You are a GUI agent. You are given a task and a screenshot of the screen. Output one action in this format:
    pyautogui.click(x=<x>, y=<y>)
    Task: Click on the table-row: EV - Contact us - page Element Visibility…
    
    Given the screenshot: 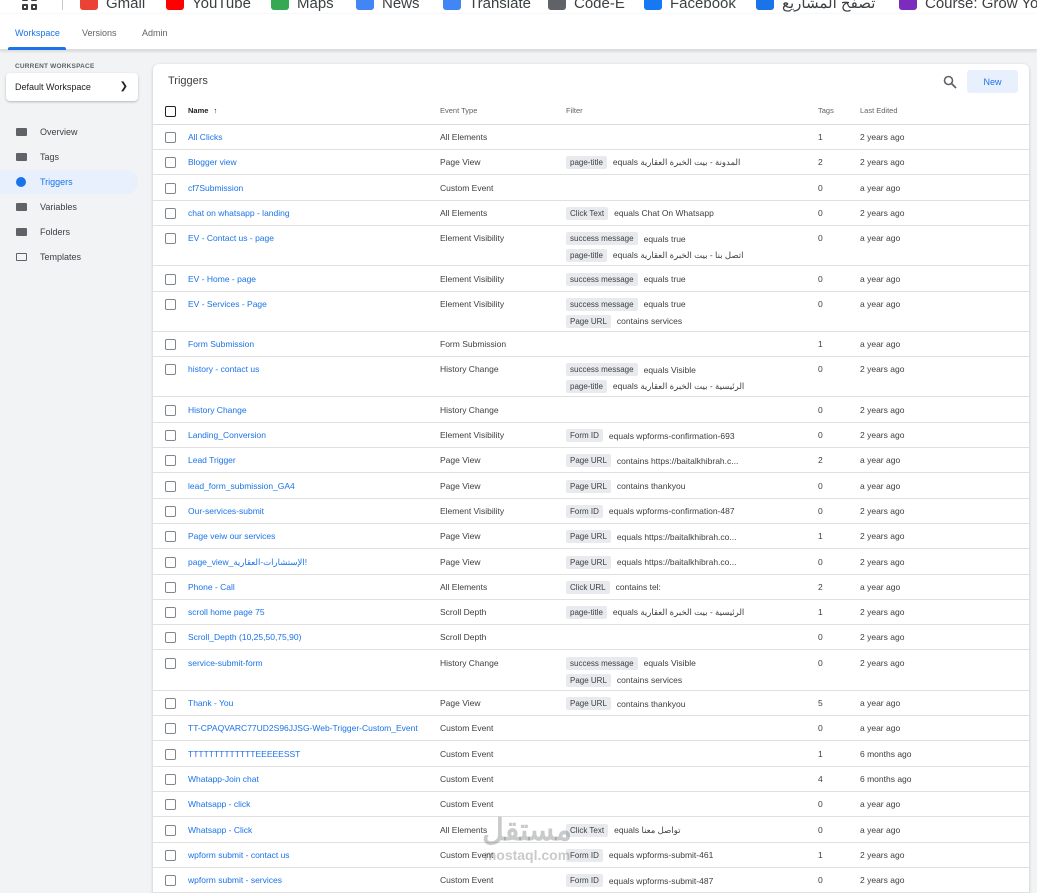 What is the action you would take?
    pyautogui.click(x=591, y=246)
    